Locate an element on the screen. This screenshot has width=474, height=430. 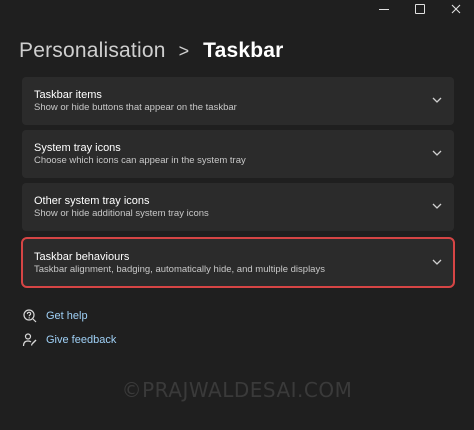
give-feedback-label: Give feedback is located at coordinates (81, 340).